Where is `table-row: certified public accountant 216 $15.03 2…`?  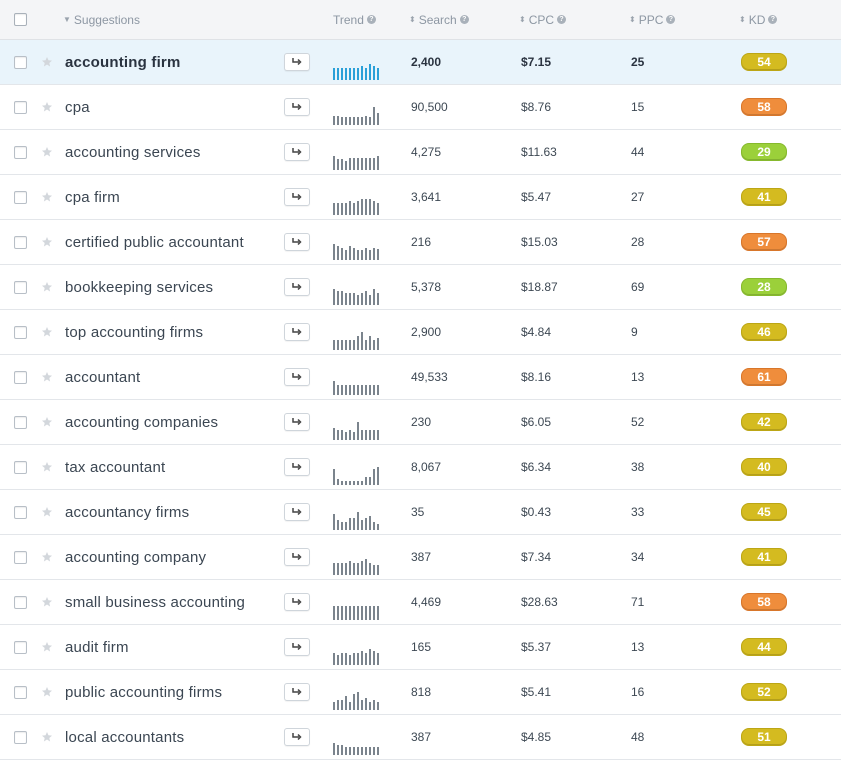 table-row: certified public accountant 216 $15.03 2… is located at coordinates (420, 242).